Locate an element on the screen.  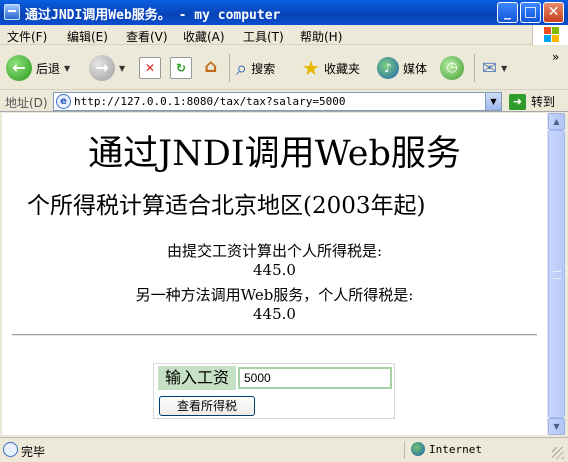
scroll-up-icon: ▲ is located at coordinates (556, 121).